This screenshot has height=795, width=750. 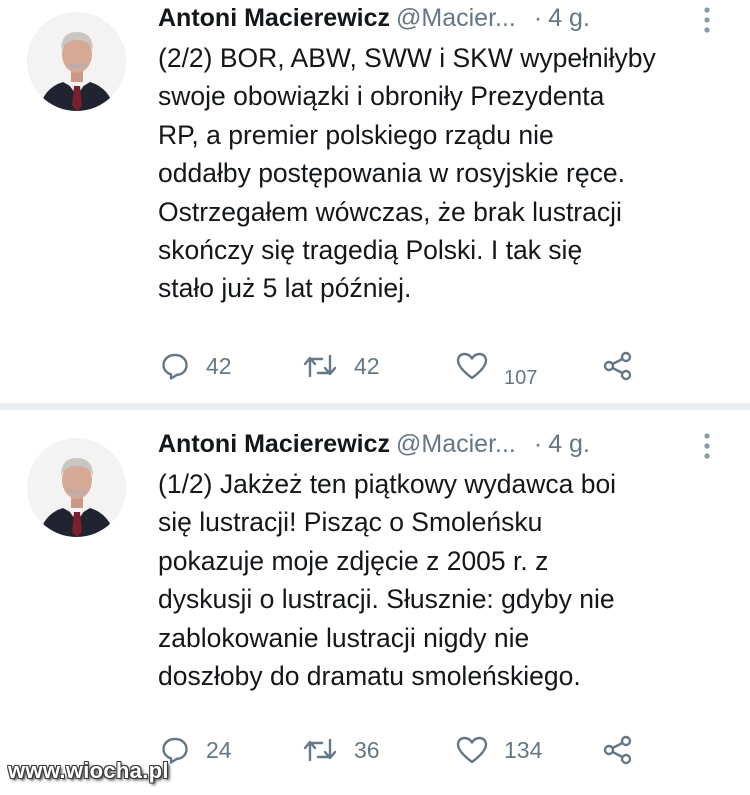 I want to click on like-count: 107, so click(x=521, y=377).